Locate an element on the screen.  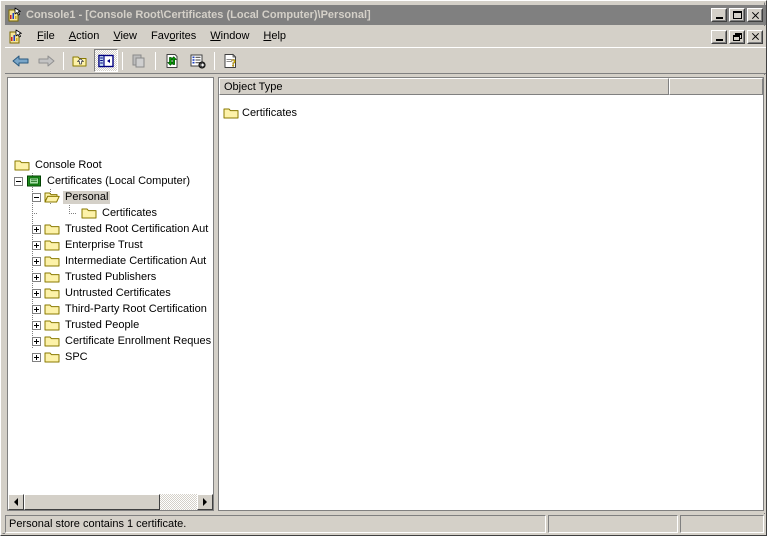
tree-node-intermediate-certification-authorities: Intermediate Certification Aut is located at coordinates (120, 261).